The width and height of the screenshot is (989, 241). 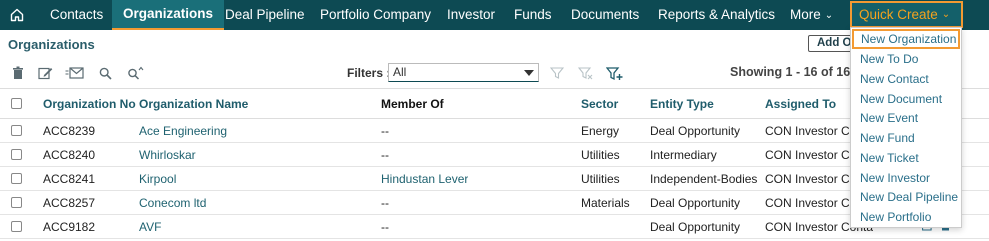 What do you see at coordinates (89, 104) in the screenshot?
I see `column-organization-no: Organization No` at bounding box center [89, 104].